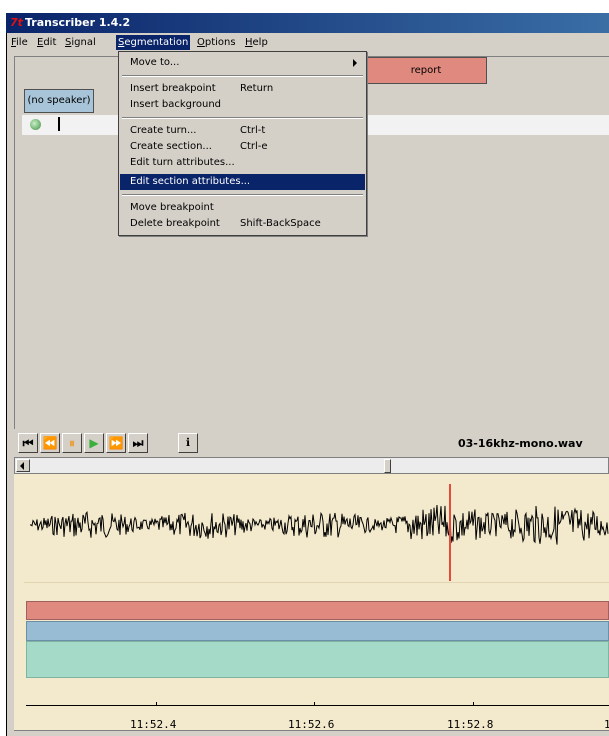 This screenshot has width=609, height=736. I want to click on audio-waveform, so click(319, 525).